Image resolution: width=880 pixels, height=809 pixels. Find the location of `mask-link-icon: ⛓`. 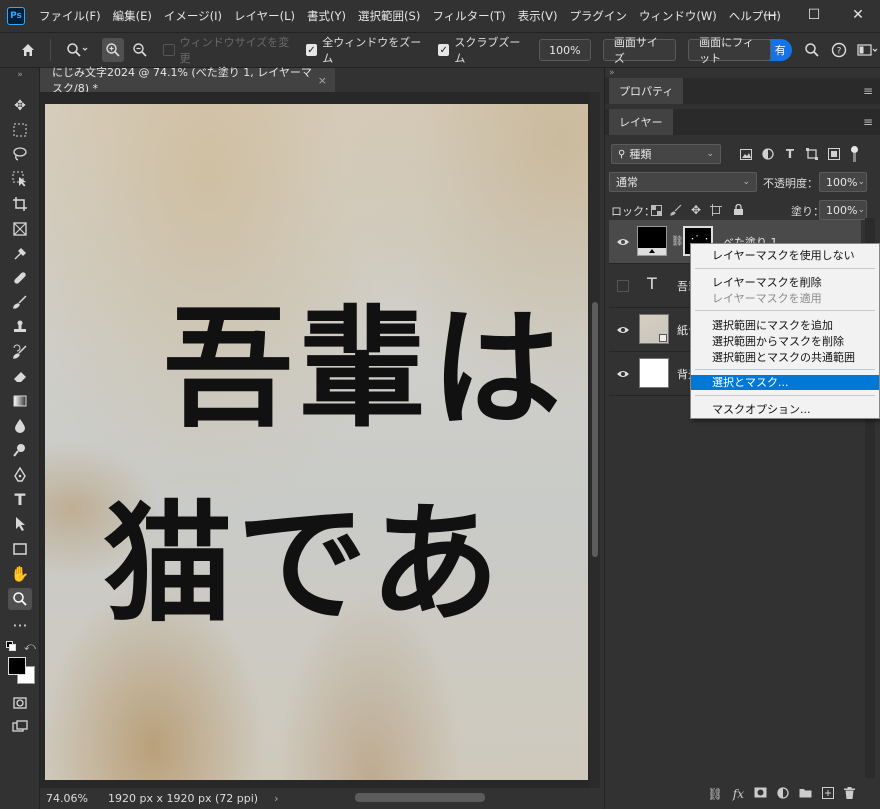

mask-link-icon: ⛓ is located at coordinates (677, 241).